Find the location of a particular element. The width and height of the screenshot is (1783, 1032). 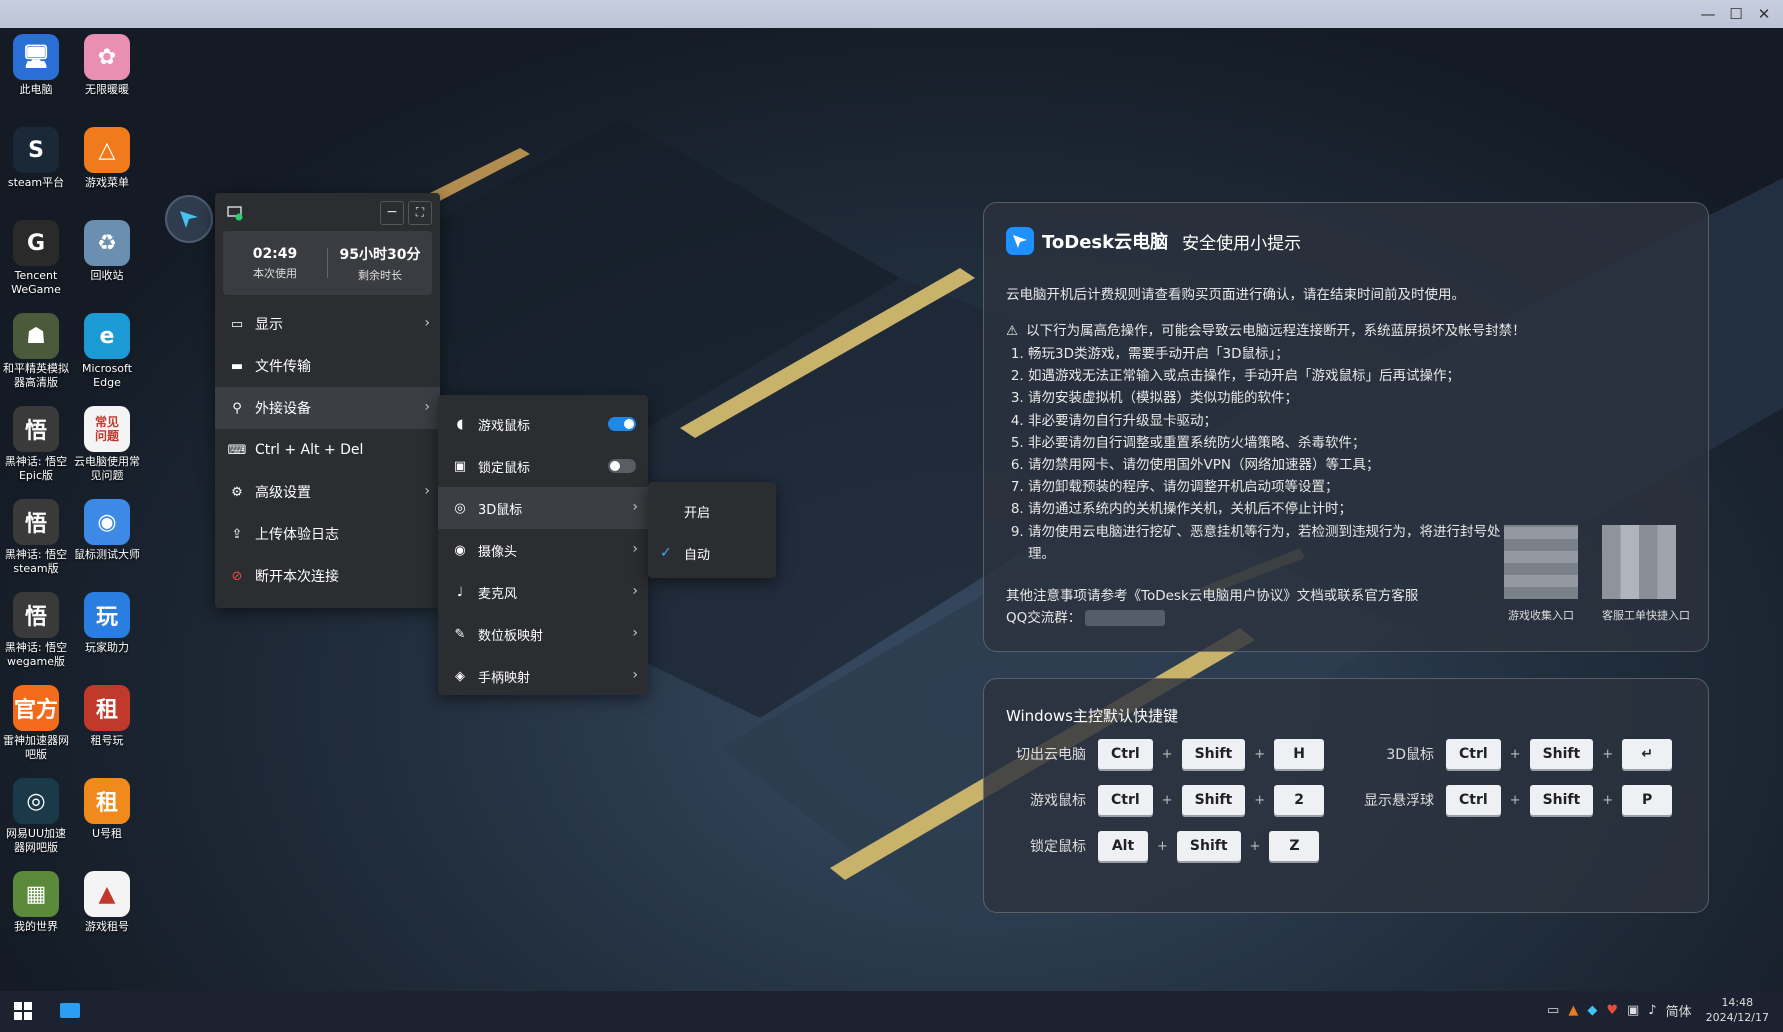

device-menu-item: ◖ 游戏鼠标 is located at coordinates (543, 424).